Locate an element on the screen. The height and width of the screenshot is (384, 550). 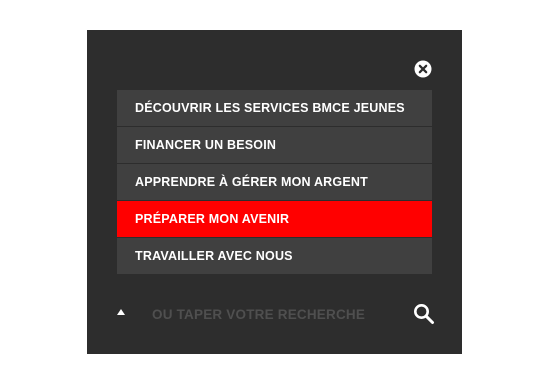
menu-item-travailler: TRAVAILLER AVEC NOUS is located at coordinates (274, 256).